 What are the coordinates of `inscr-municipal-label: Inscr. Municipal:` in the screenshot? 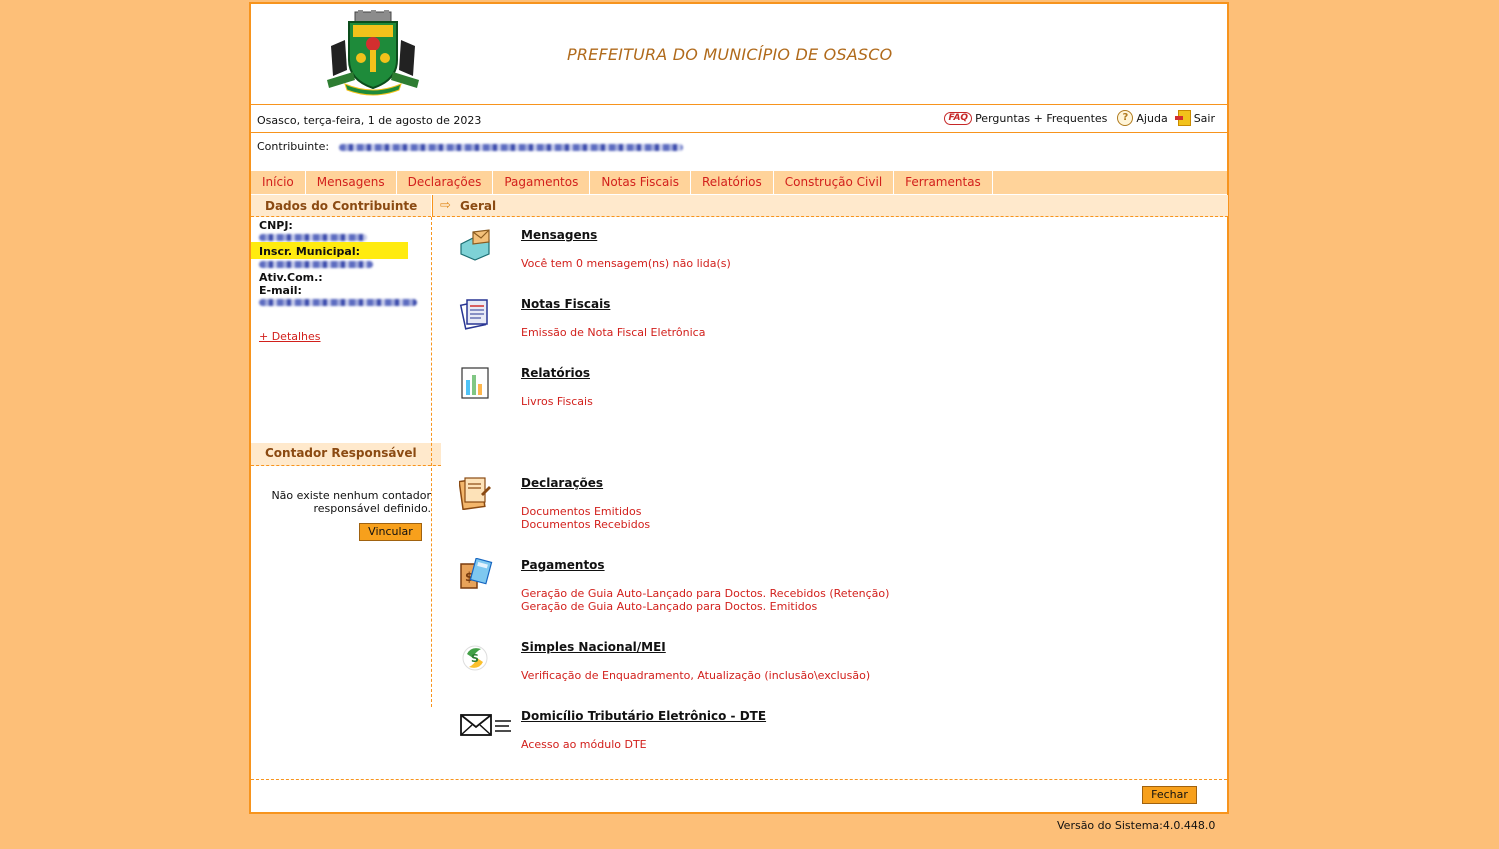 It's located at (309, 251).